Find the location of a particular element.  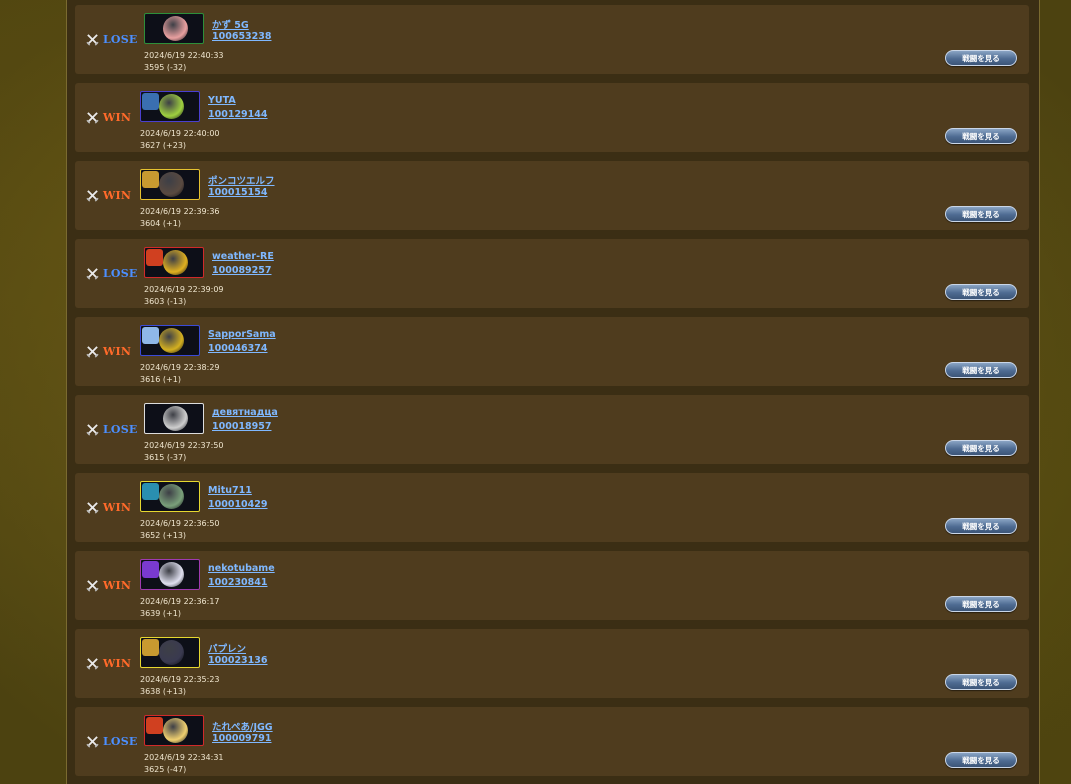

battle-timestamp: 2024/6/19 22:36:50 is located at coordinates (180, 523).